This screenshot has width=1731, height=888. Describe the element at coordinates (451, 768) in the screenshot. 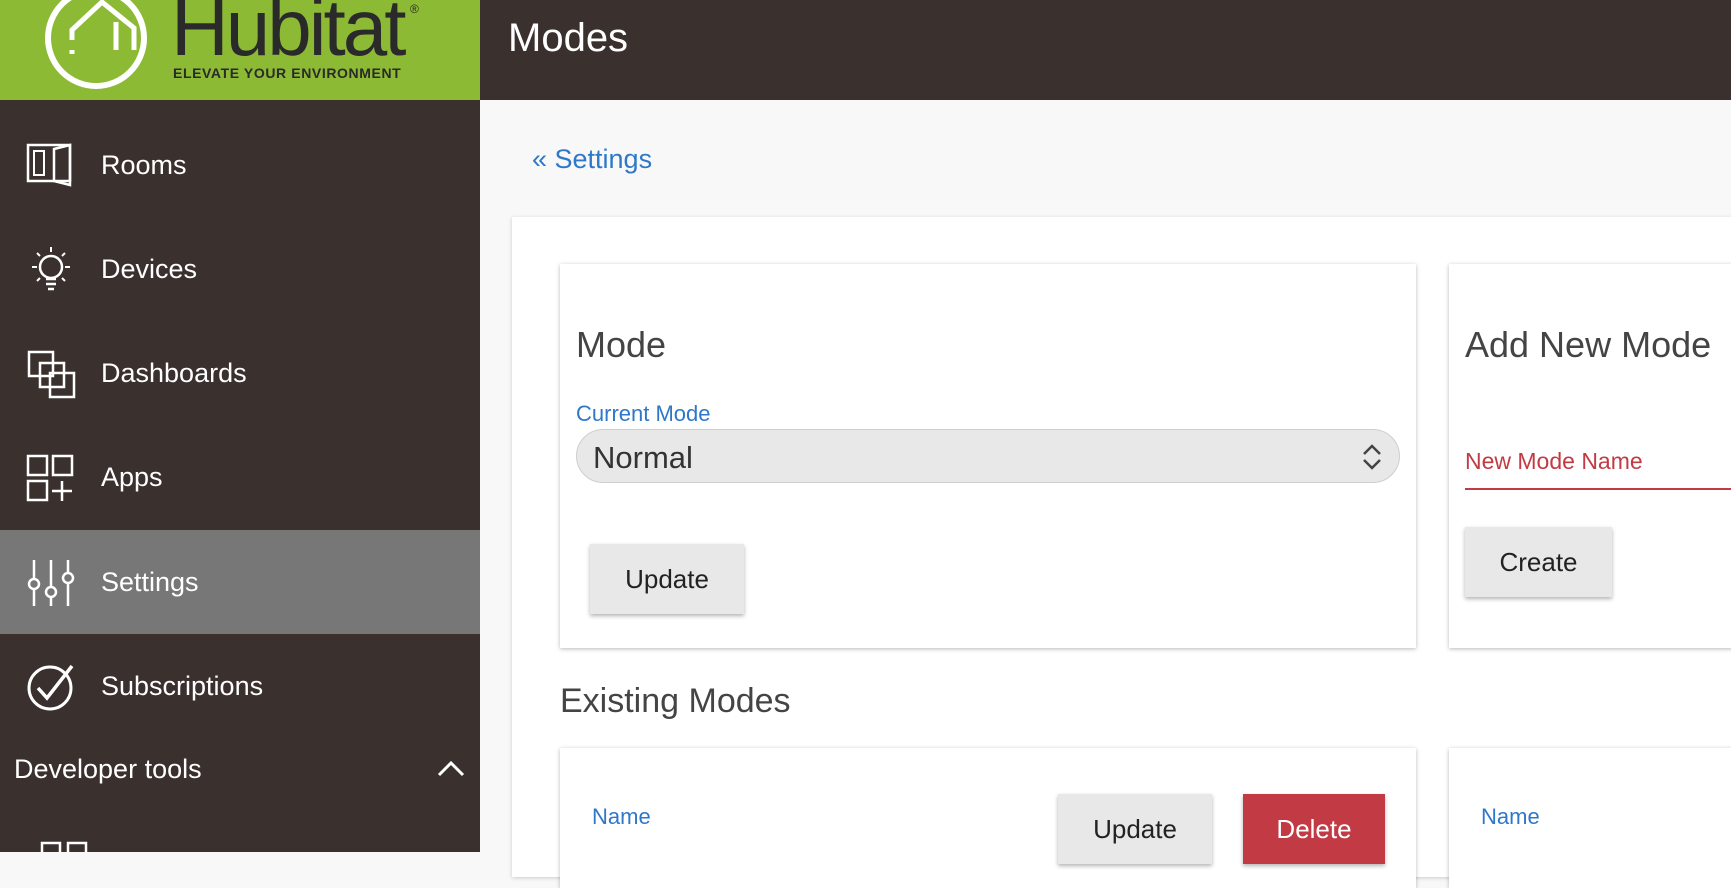

I see `chevron-up-icon` at that location.